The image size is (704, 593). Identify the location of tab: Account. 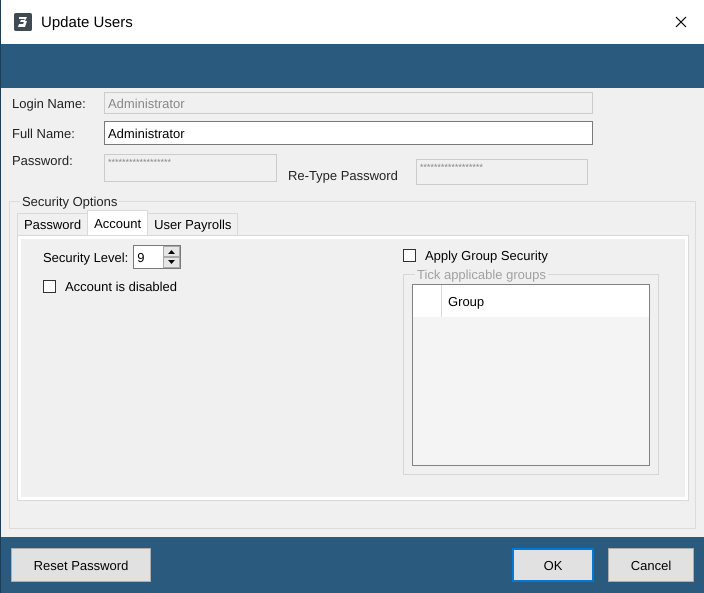
(117, 222).